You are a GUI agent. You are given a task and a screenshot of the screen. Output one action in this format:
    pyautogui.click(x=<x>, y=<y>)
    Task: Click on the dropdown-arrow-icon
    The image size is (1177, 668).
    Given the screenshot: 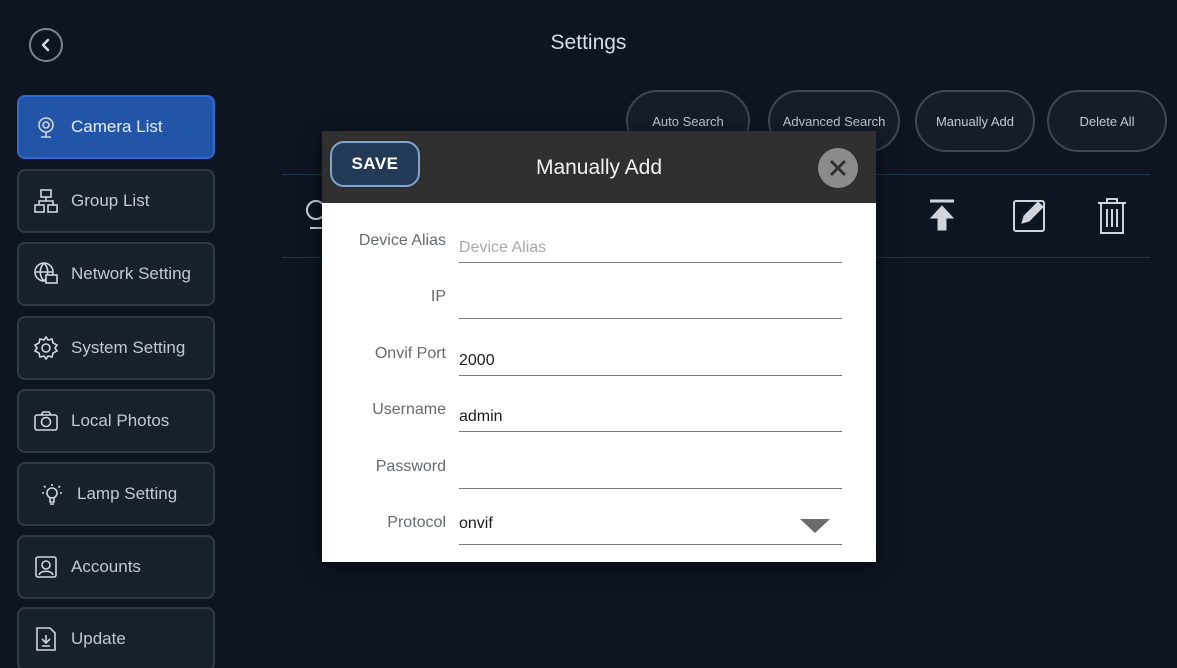 What is the action you would take?
    pyautogui.click(x=815, y=526)
    